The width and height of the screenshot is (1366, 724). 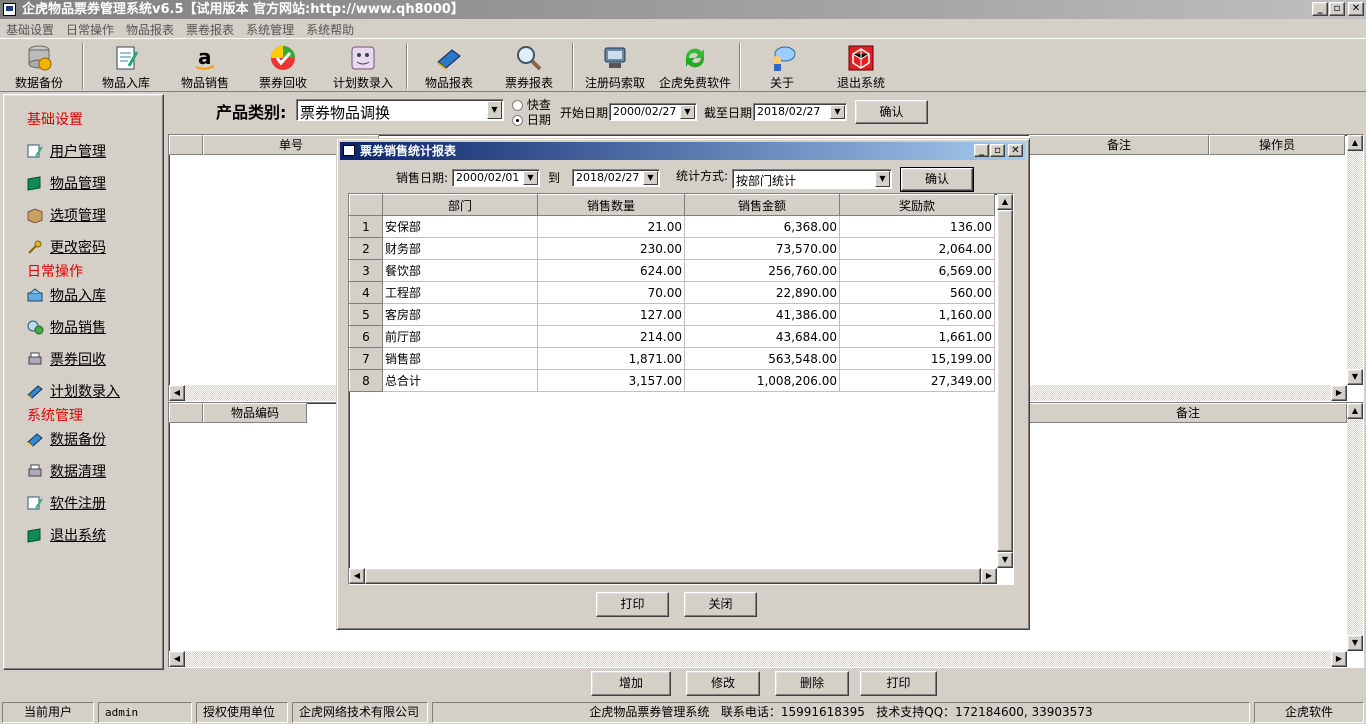 I want to click on radio-date: 日期, so click(x=531, y=119).